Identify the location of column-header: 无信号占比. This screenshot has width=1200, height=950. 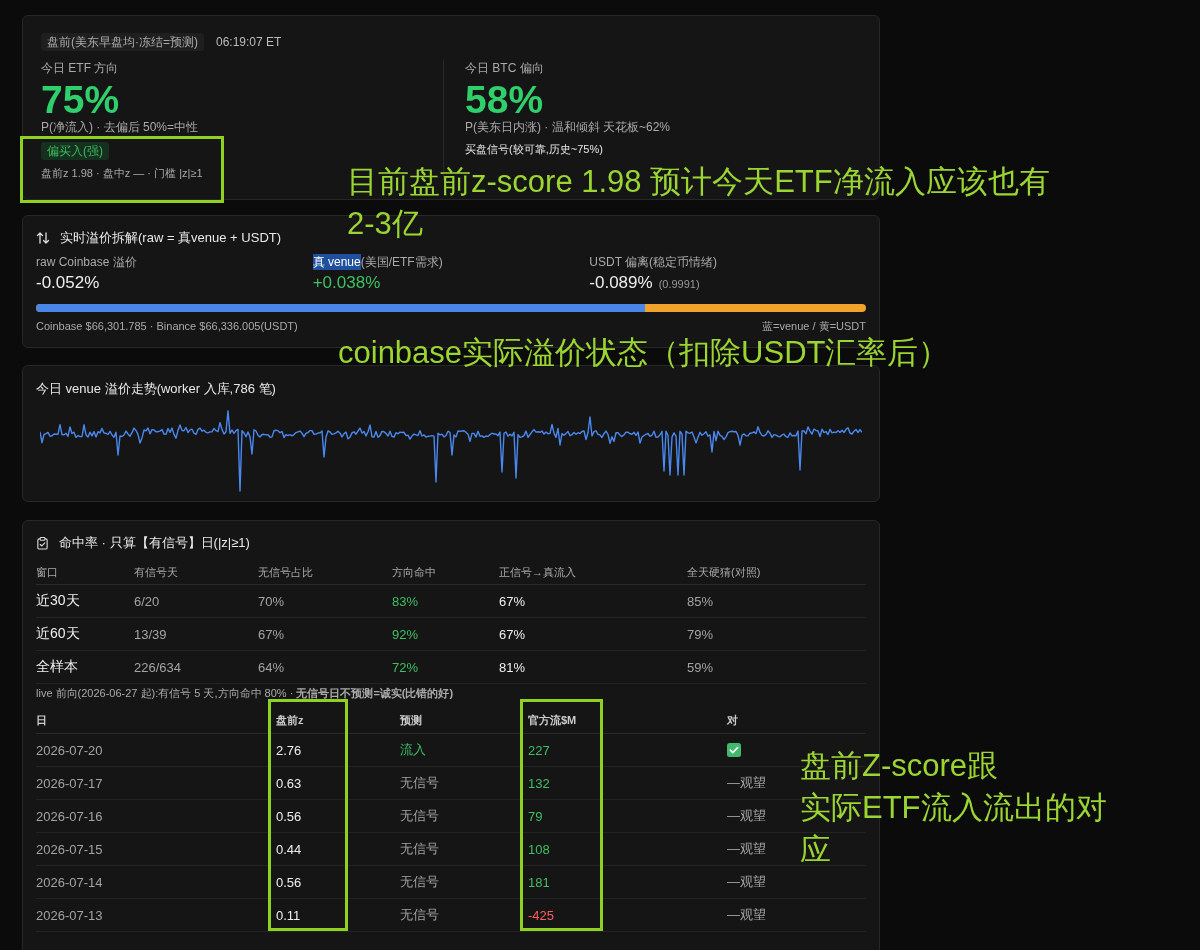
(286, 572).